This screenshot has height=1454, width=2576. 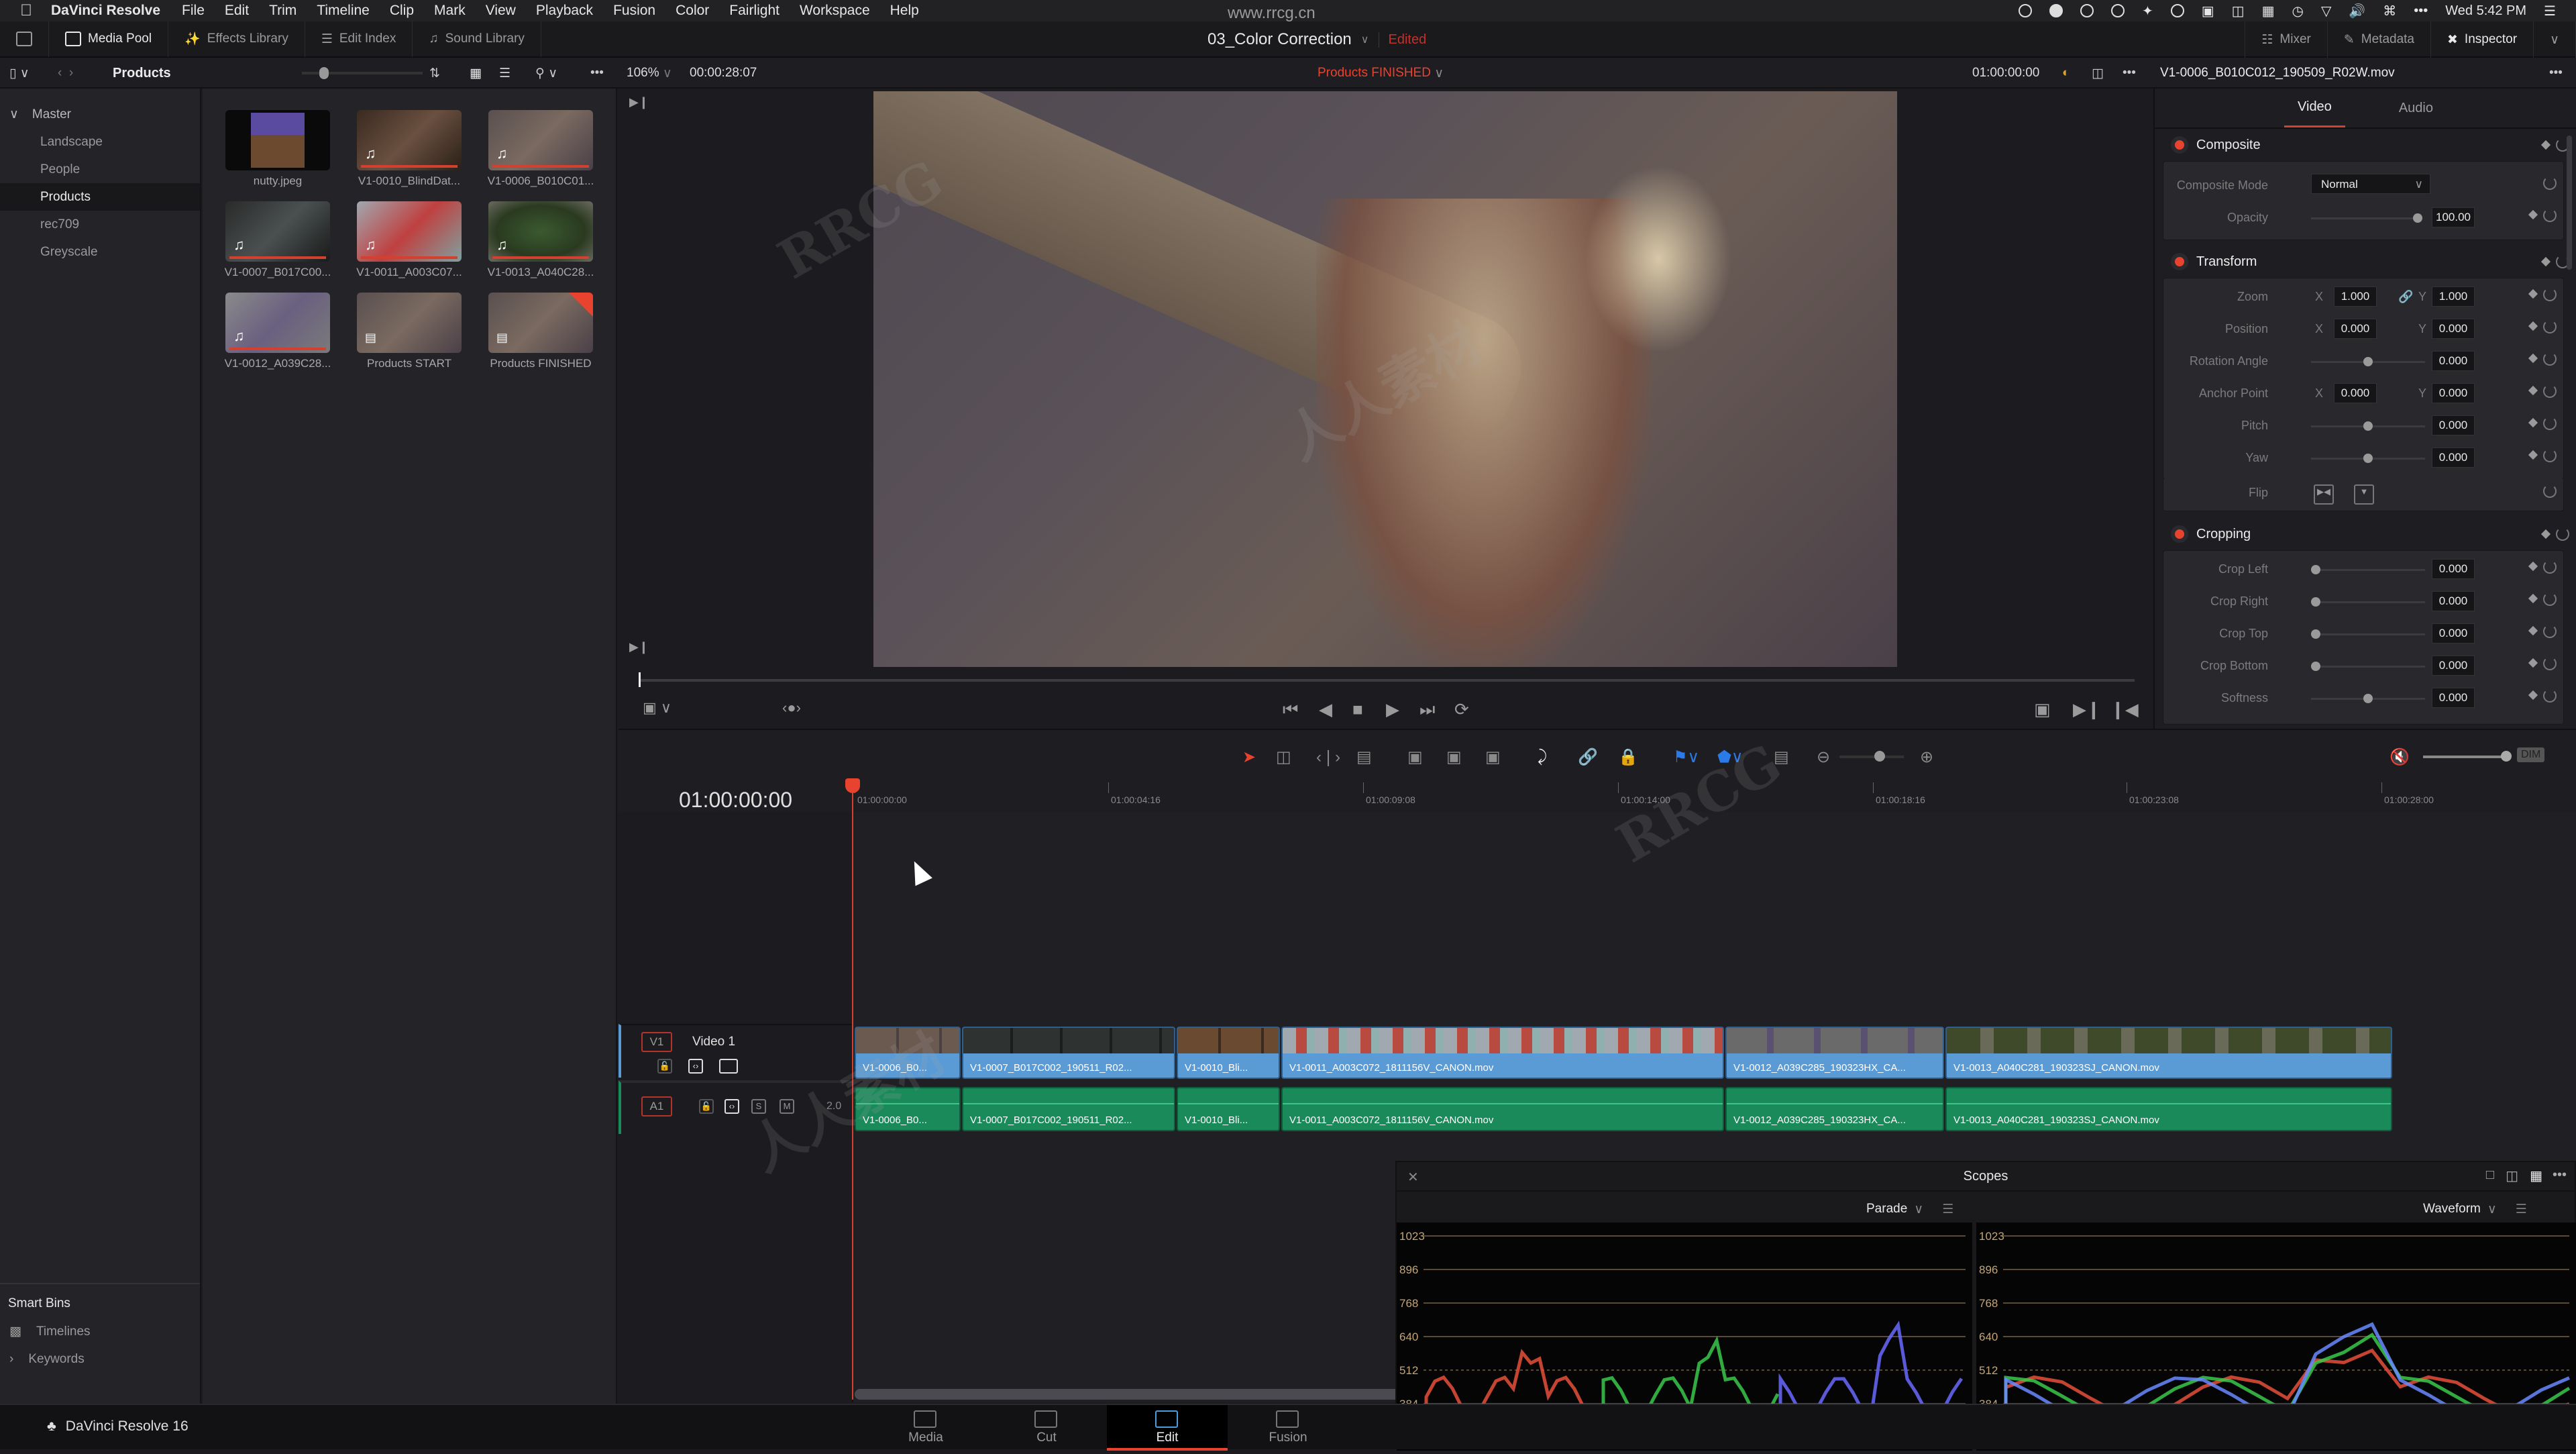 What do you see at coordinates (1493, 757) in the screenshot?
I see `replace-clip-icon: ▣` at bounding box center [1493, 757].